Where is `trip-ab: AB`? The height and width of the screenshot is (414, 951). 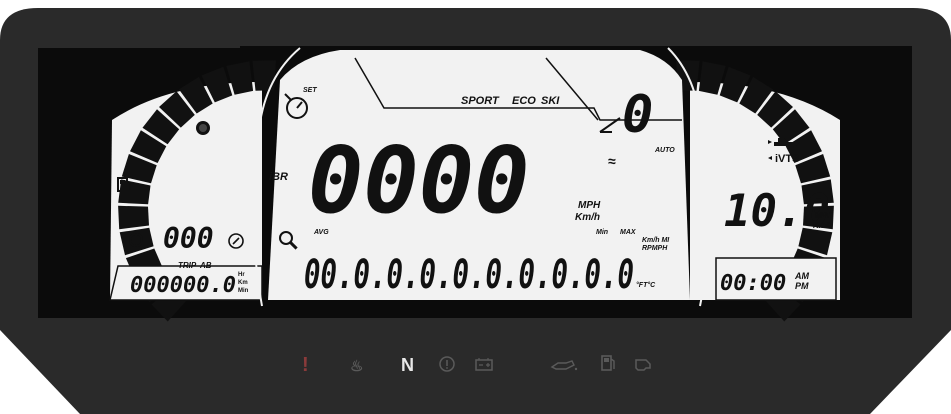 trip-ab: AB is located at coordinates (205, 265).